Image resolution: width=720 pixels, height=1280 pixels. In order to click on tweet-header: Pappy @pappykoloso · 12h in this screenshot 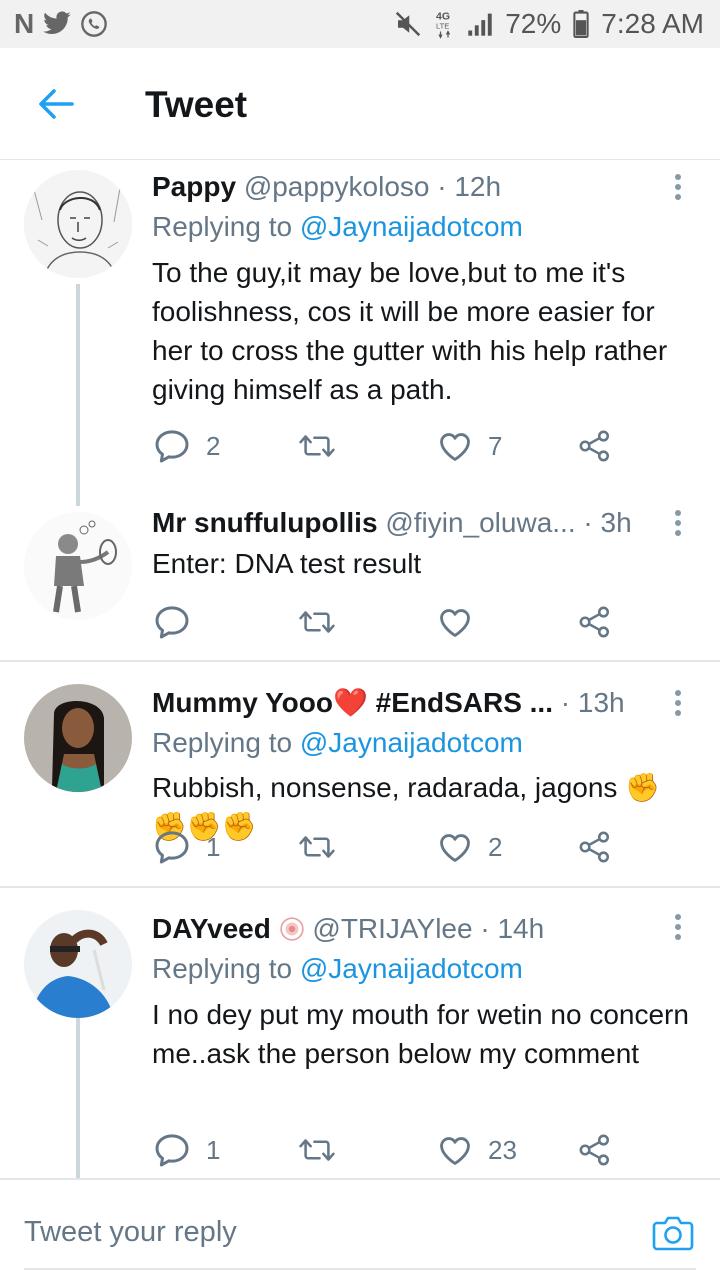, I will do `click(327, 186)`.